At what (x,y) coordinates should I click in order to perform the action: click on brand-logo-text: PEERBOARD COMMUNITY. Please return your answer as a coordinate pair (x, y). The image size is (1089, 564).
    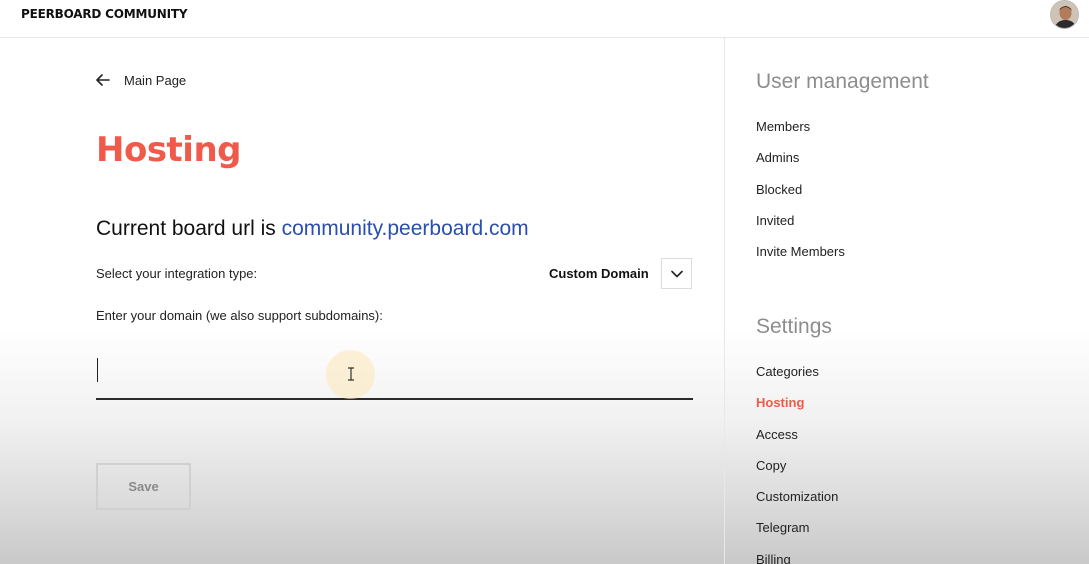
    Looking at the image, I should click on (104, 14).